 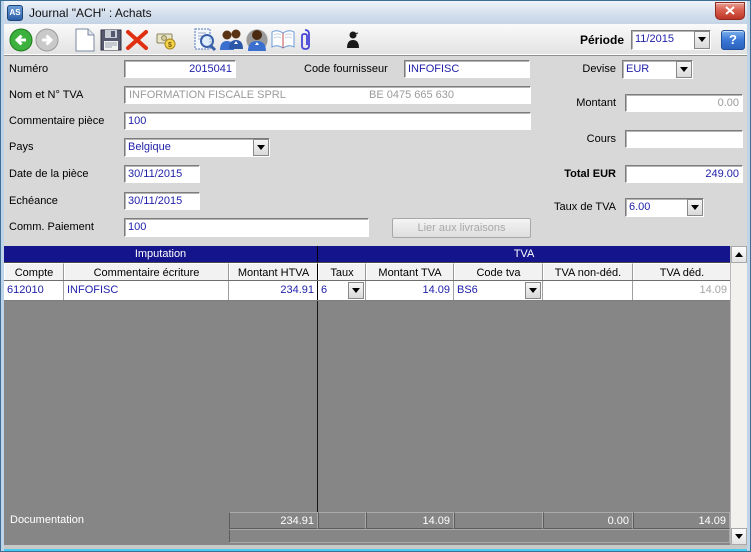 What do you see at coordinates (273, 271) in the screenshot?
I see `col-montant-htva: Montant HTVA` at bounding box center [273, 271].